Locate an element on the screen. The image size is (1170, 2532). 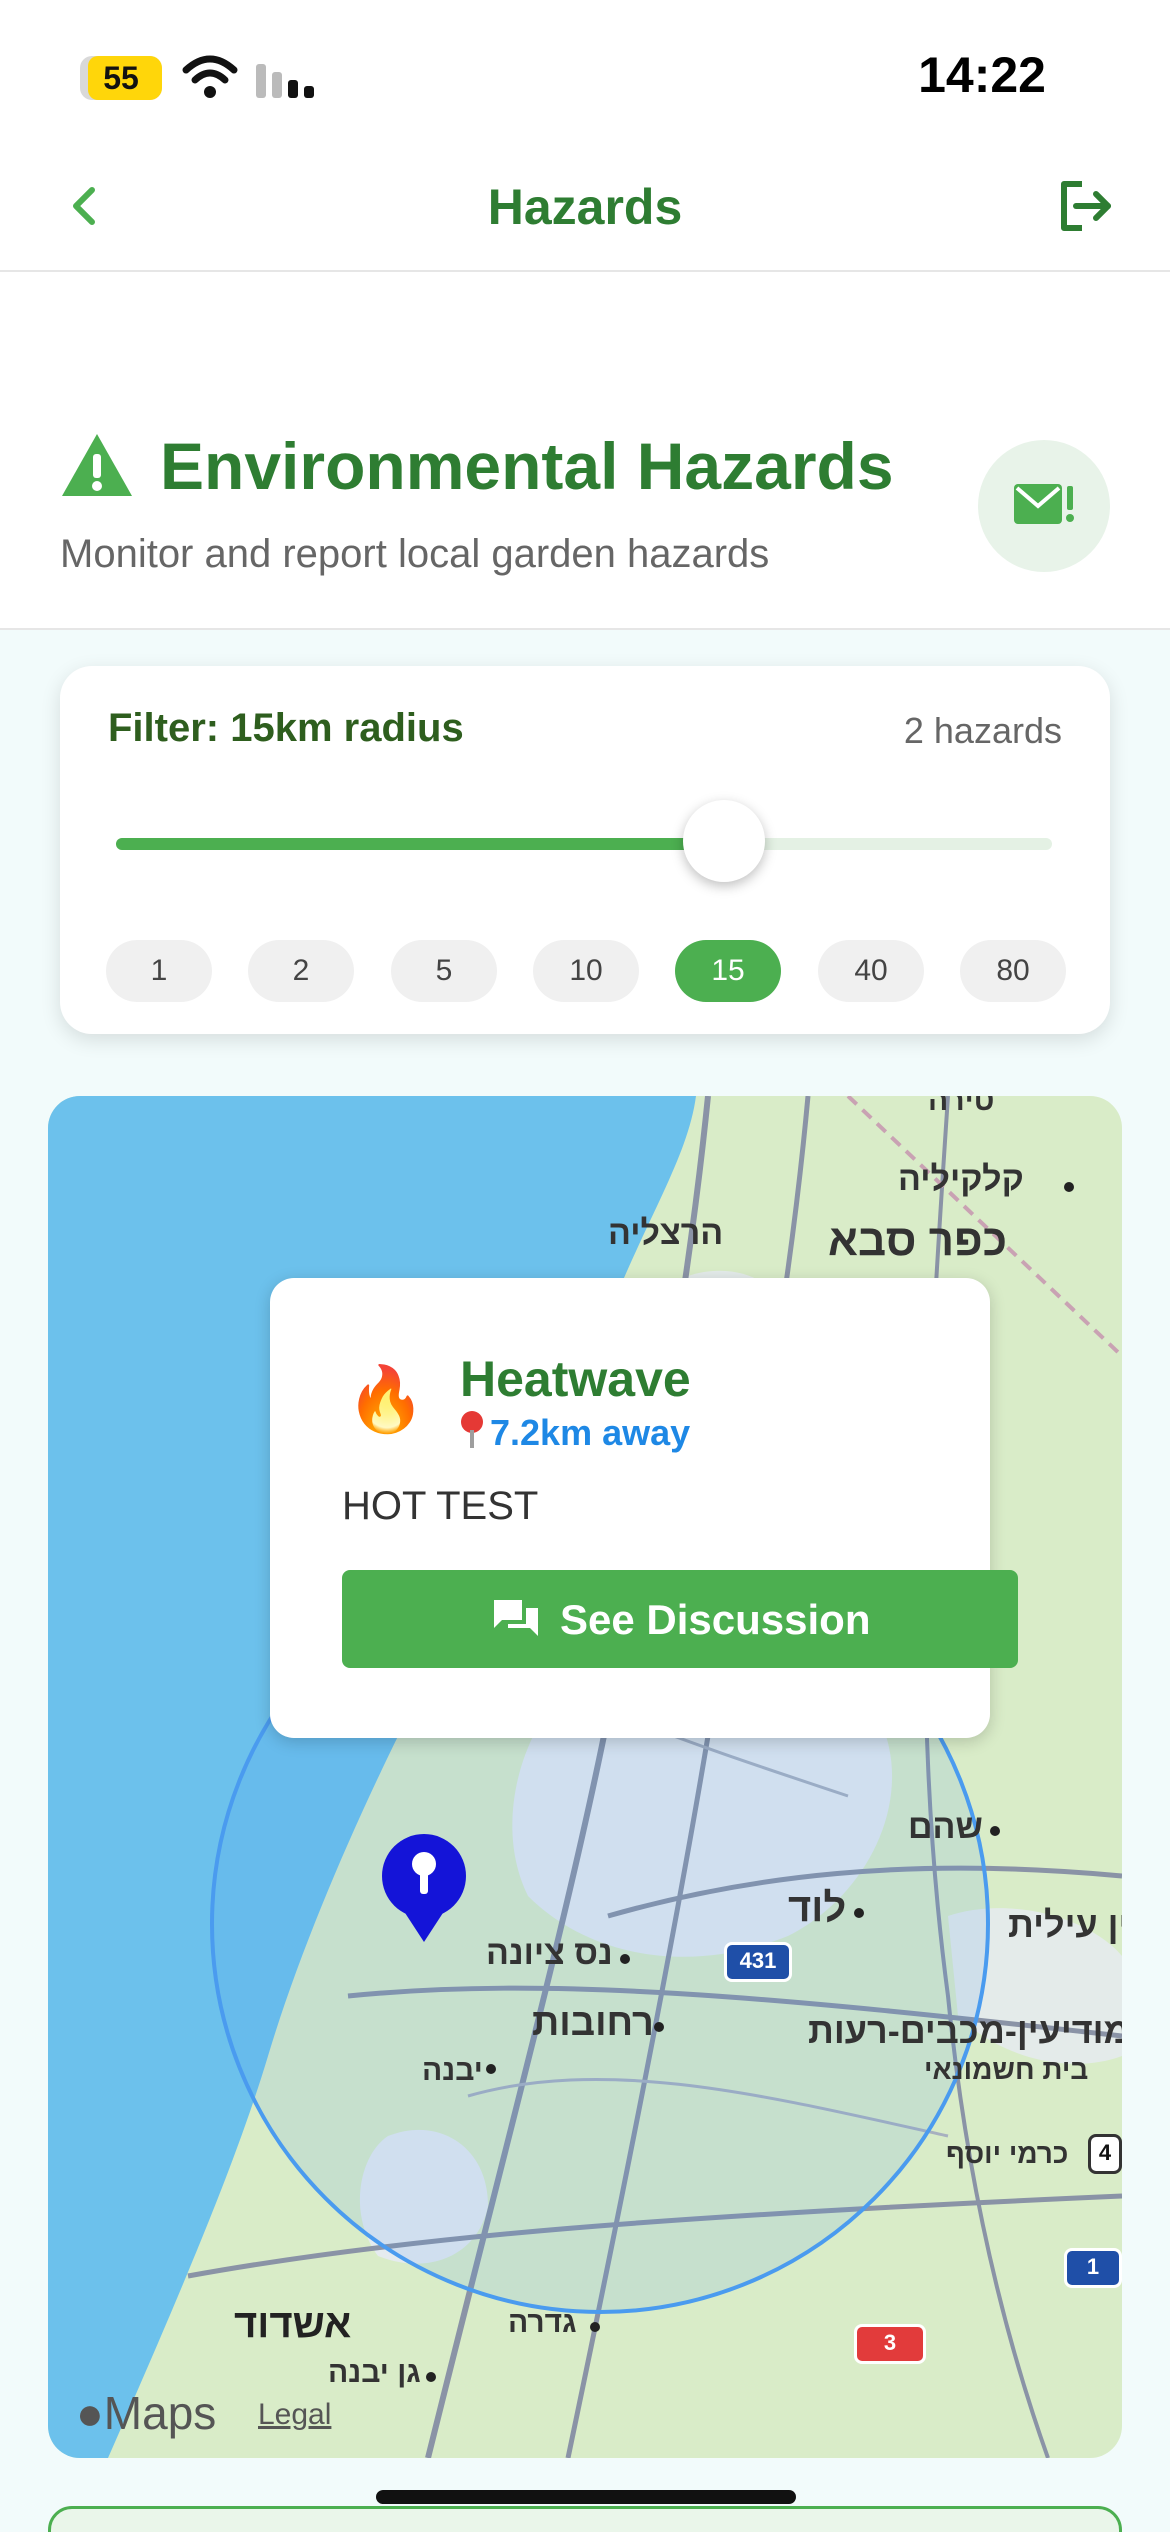
apple-maps-logo: ●Maps is located at coordinates (146, 2413).